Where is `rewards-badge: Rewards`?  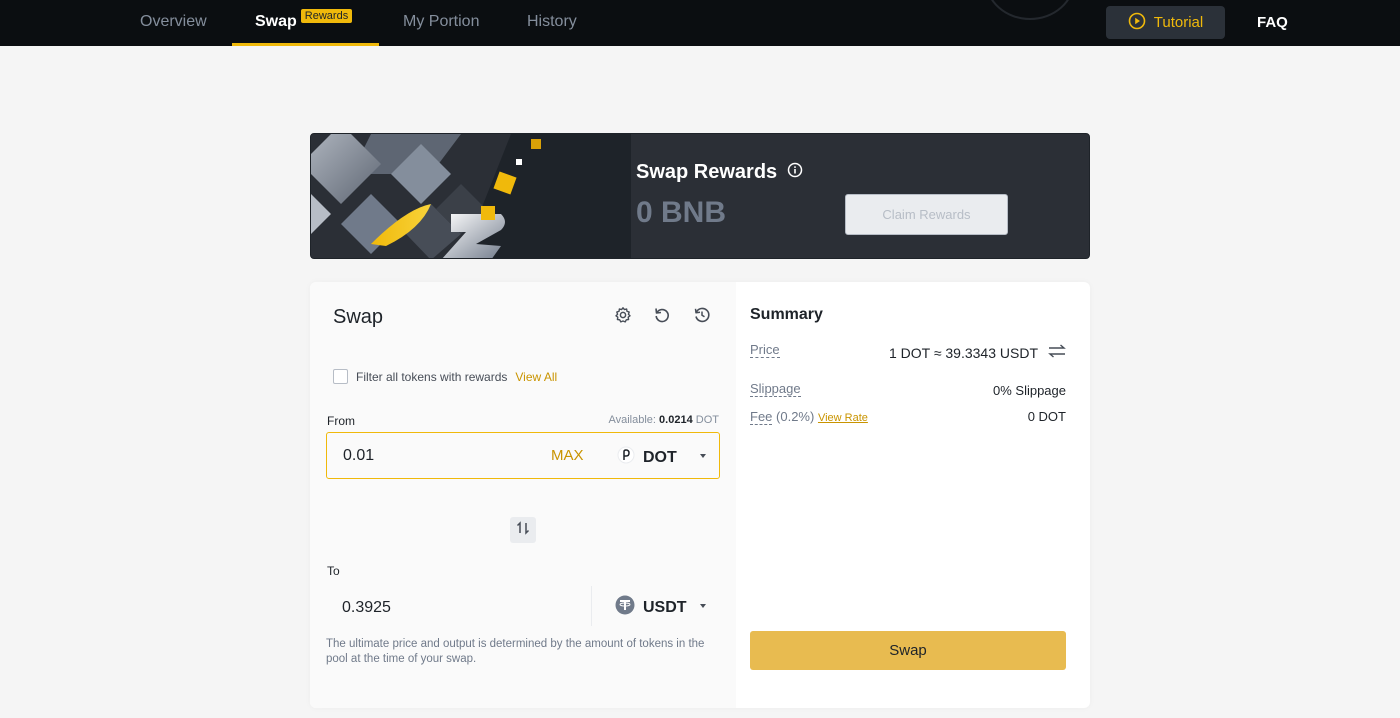 rewards-badge: Rewards is located at coordinates (326, 15).